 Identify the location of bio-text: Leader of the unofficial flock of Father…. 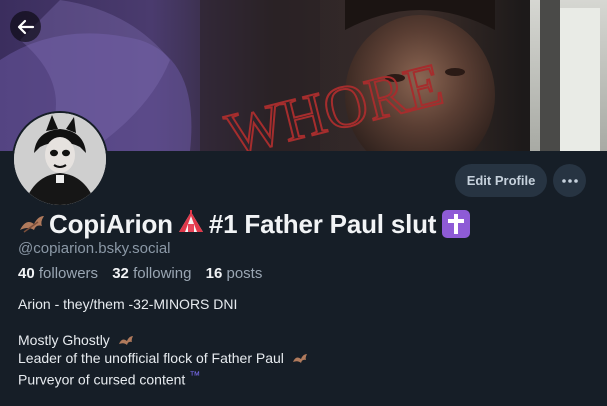
(151, 358).